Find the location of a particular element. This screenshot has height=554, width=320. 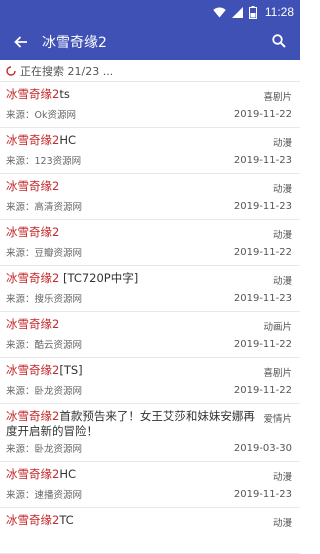

signal-icon is located at coordinates (237, 12).